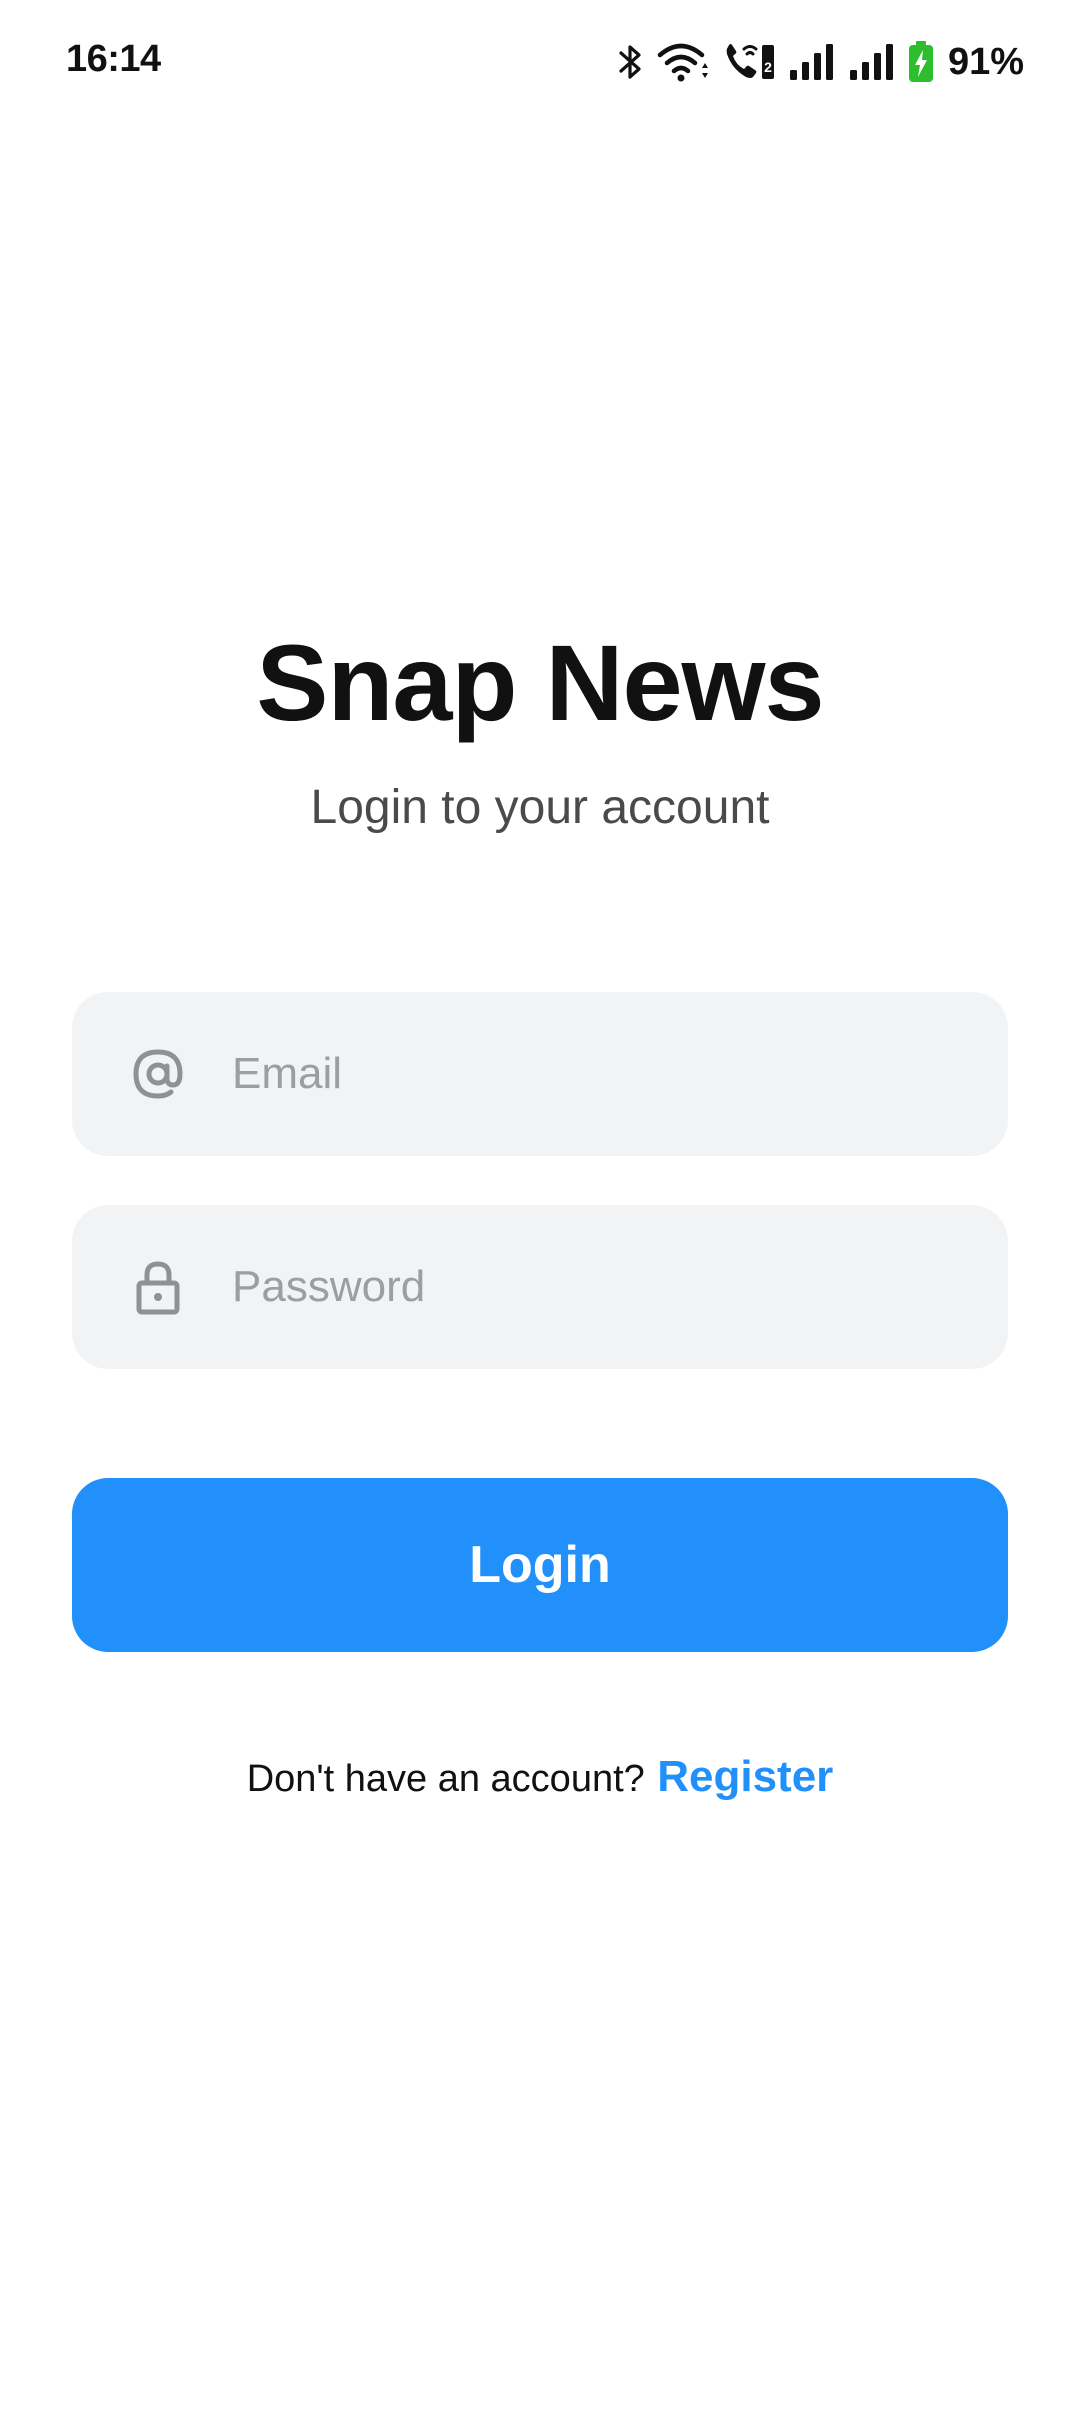 The image size is (1080, 2412). I want to click on register-line: Don't have an account? Register, so click(540, 1777).